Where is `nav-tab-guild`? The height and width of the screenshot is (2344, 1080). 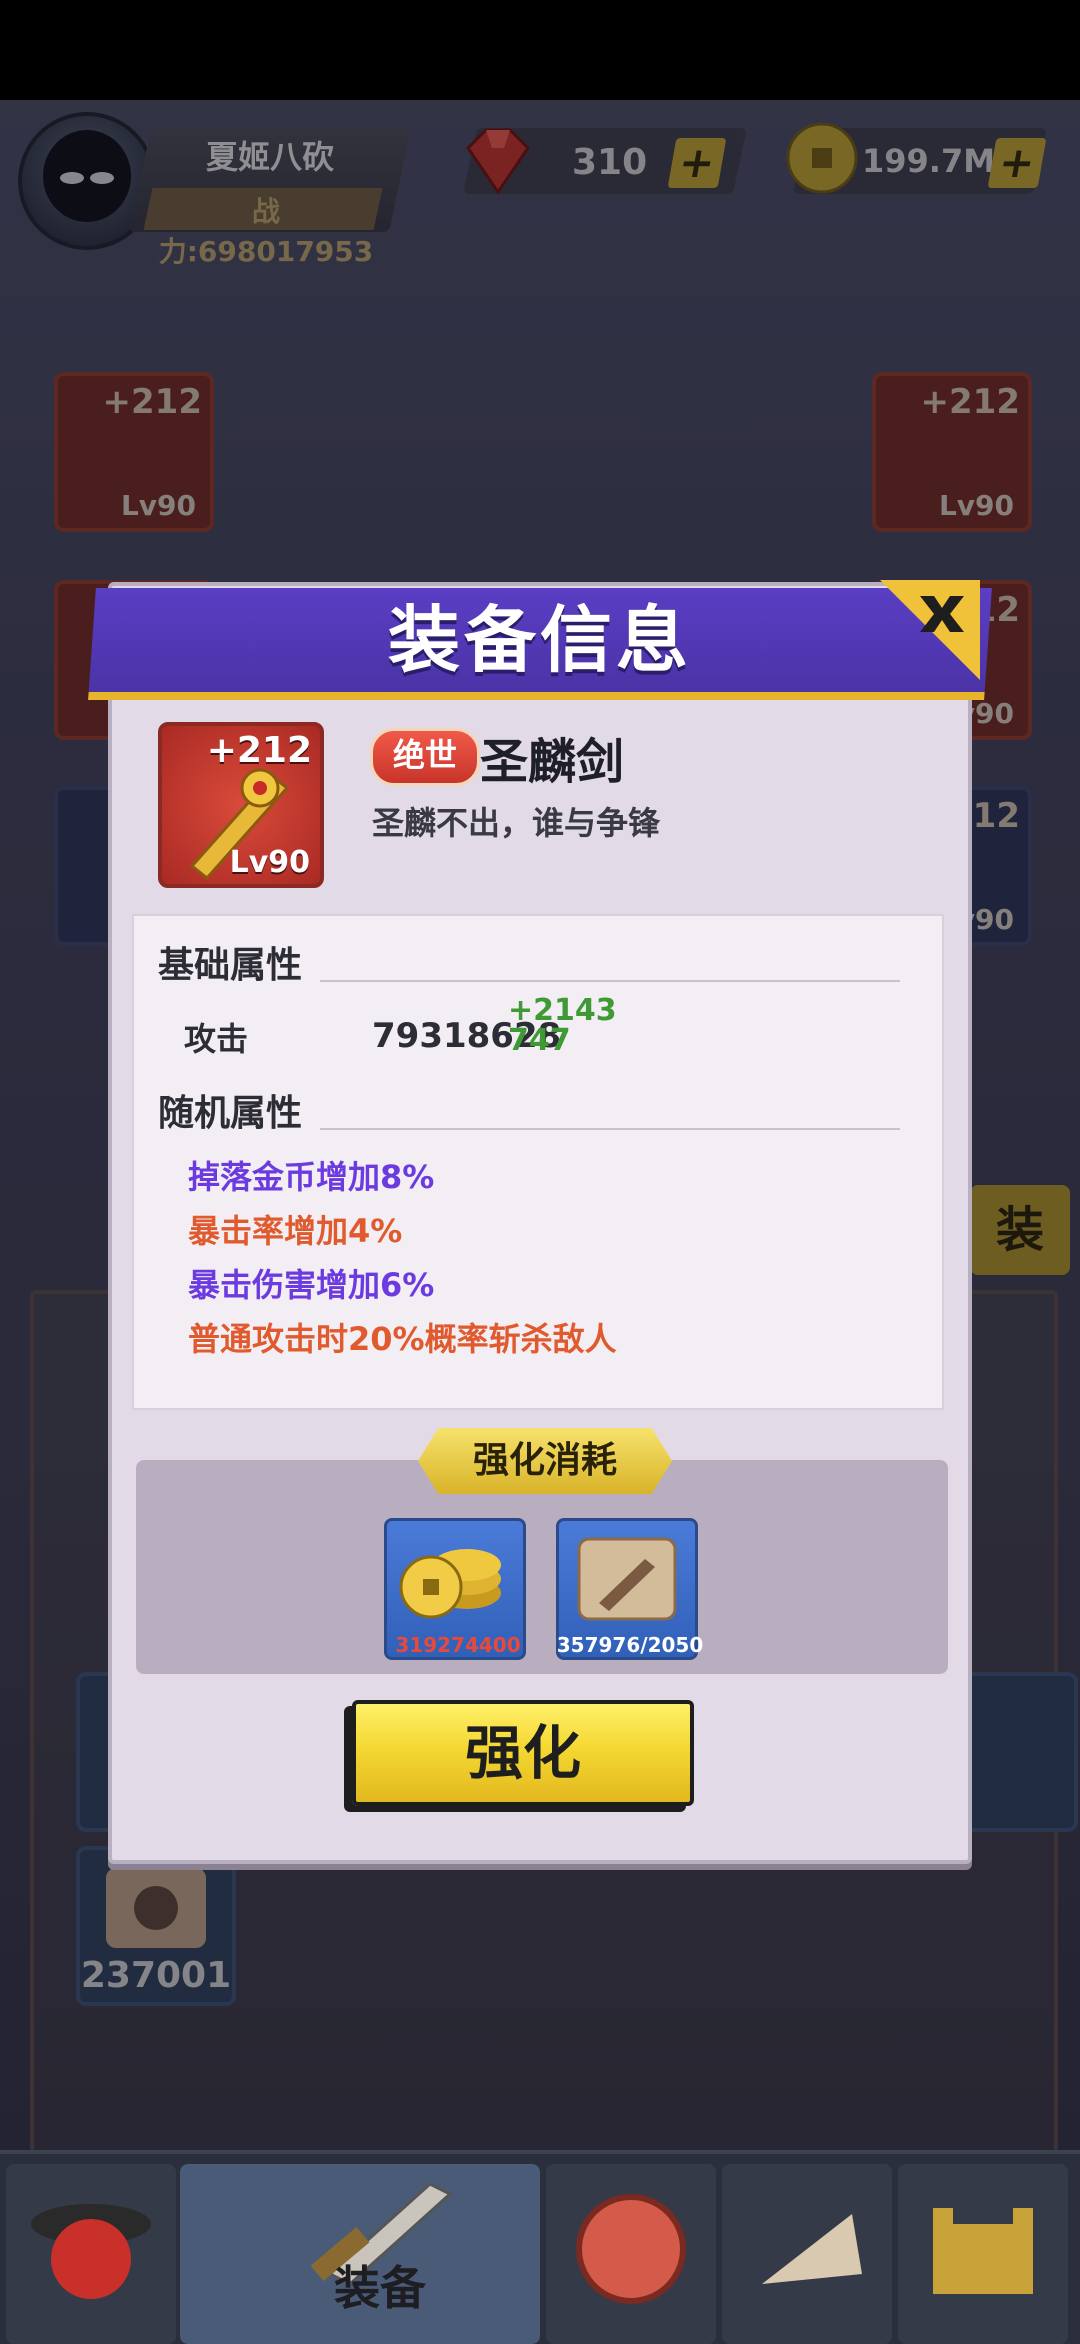 nav-tab-guild is located at coordinates (983, 2254).